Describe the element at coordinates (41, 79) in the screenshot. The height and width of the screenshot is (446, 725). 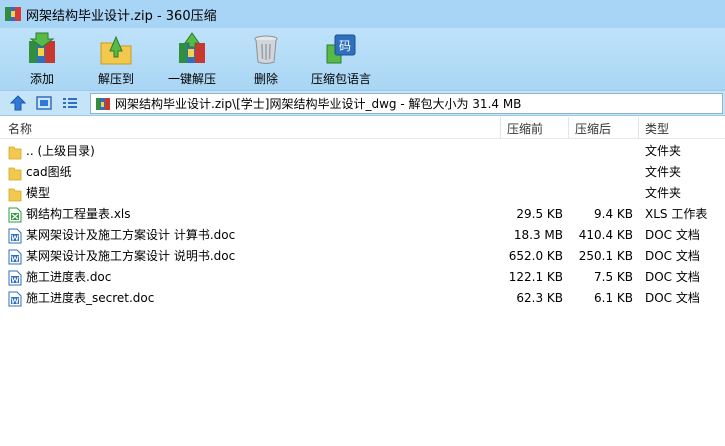
I see `add-label: 添加` at that location.